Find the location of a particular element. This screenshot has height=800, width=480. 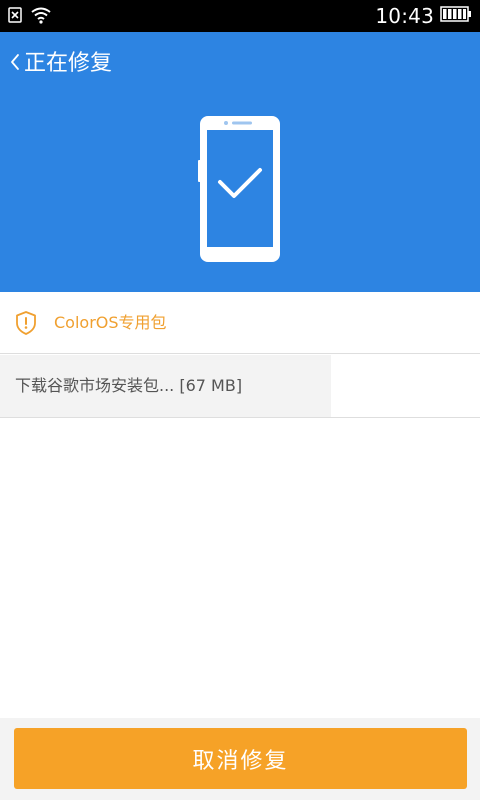

download-row: 下载谷歌市场安装包... [67 MB] is located at coordinates (240, 386).